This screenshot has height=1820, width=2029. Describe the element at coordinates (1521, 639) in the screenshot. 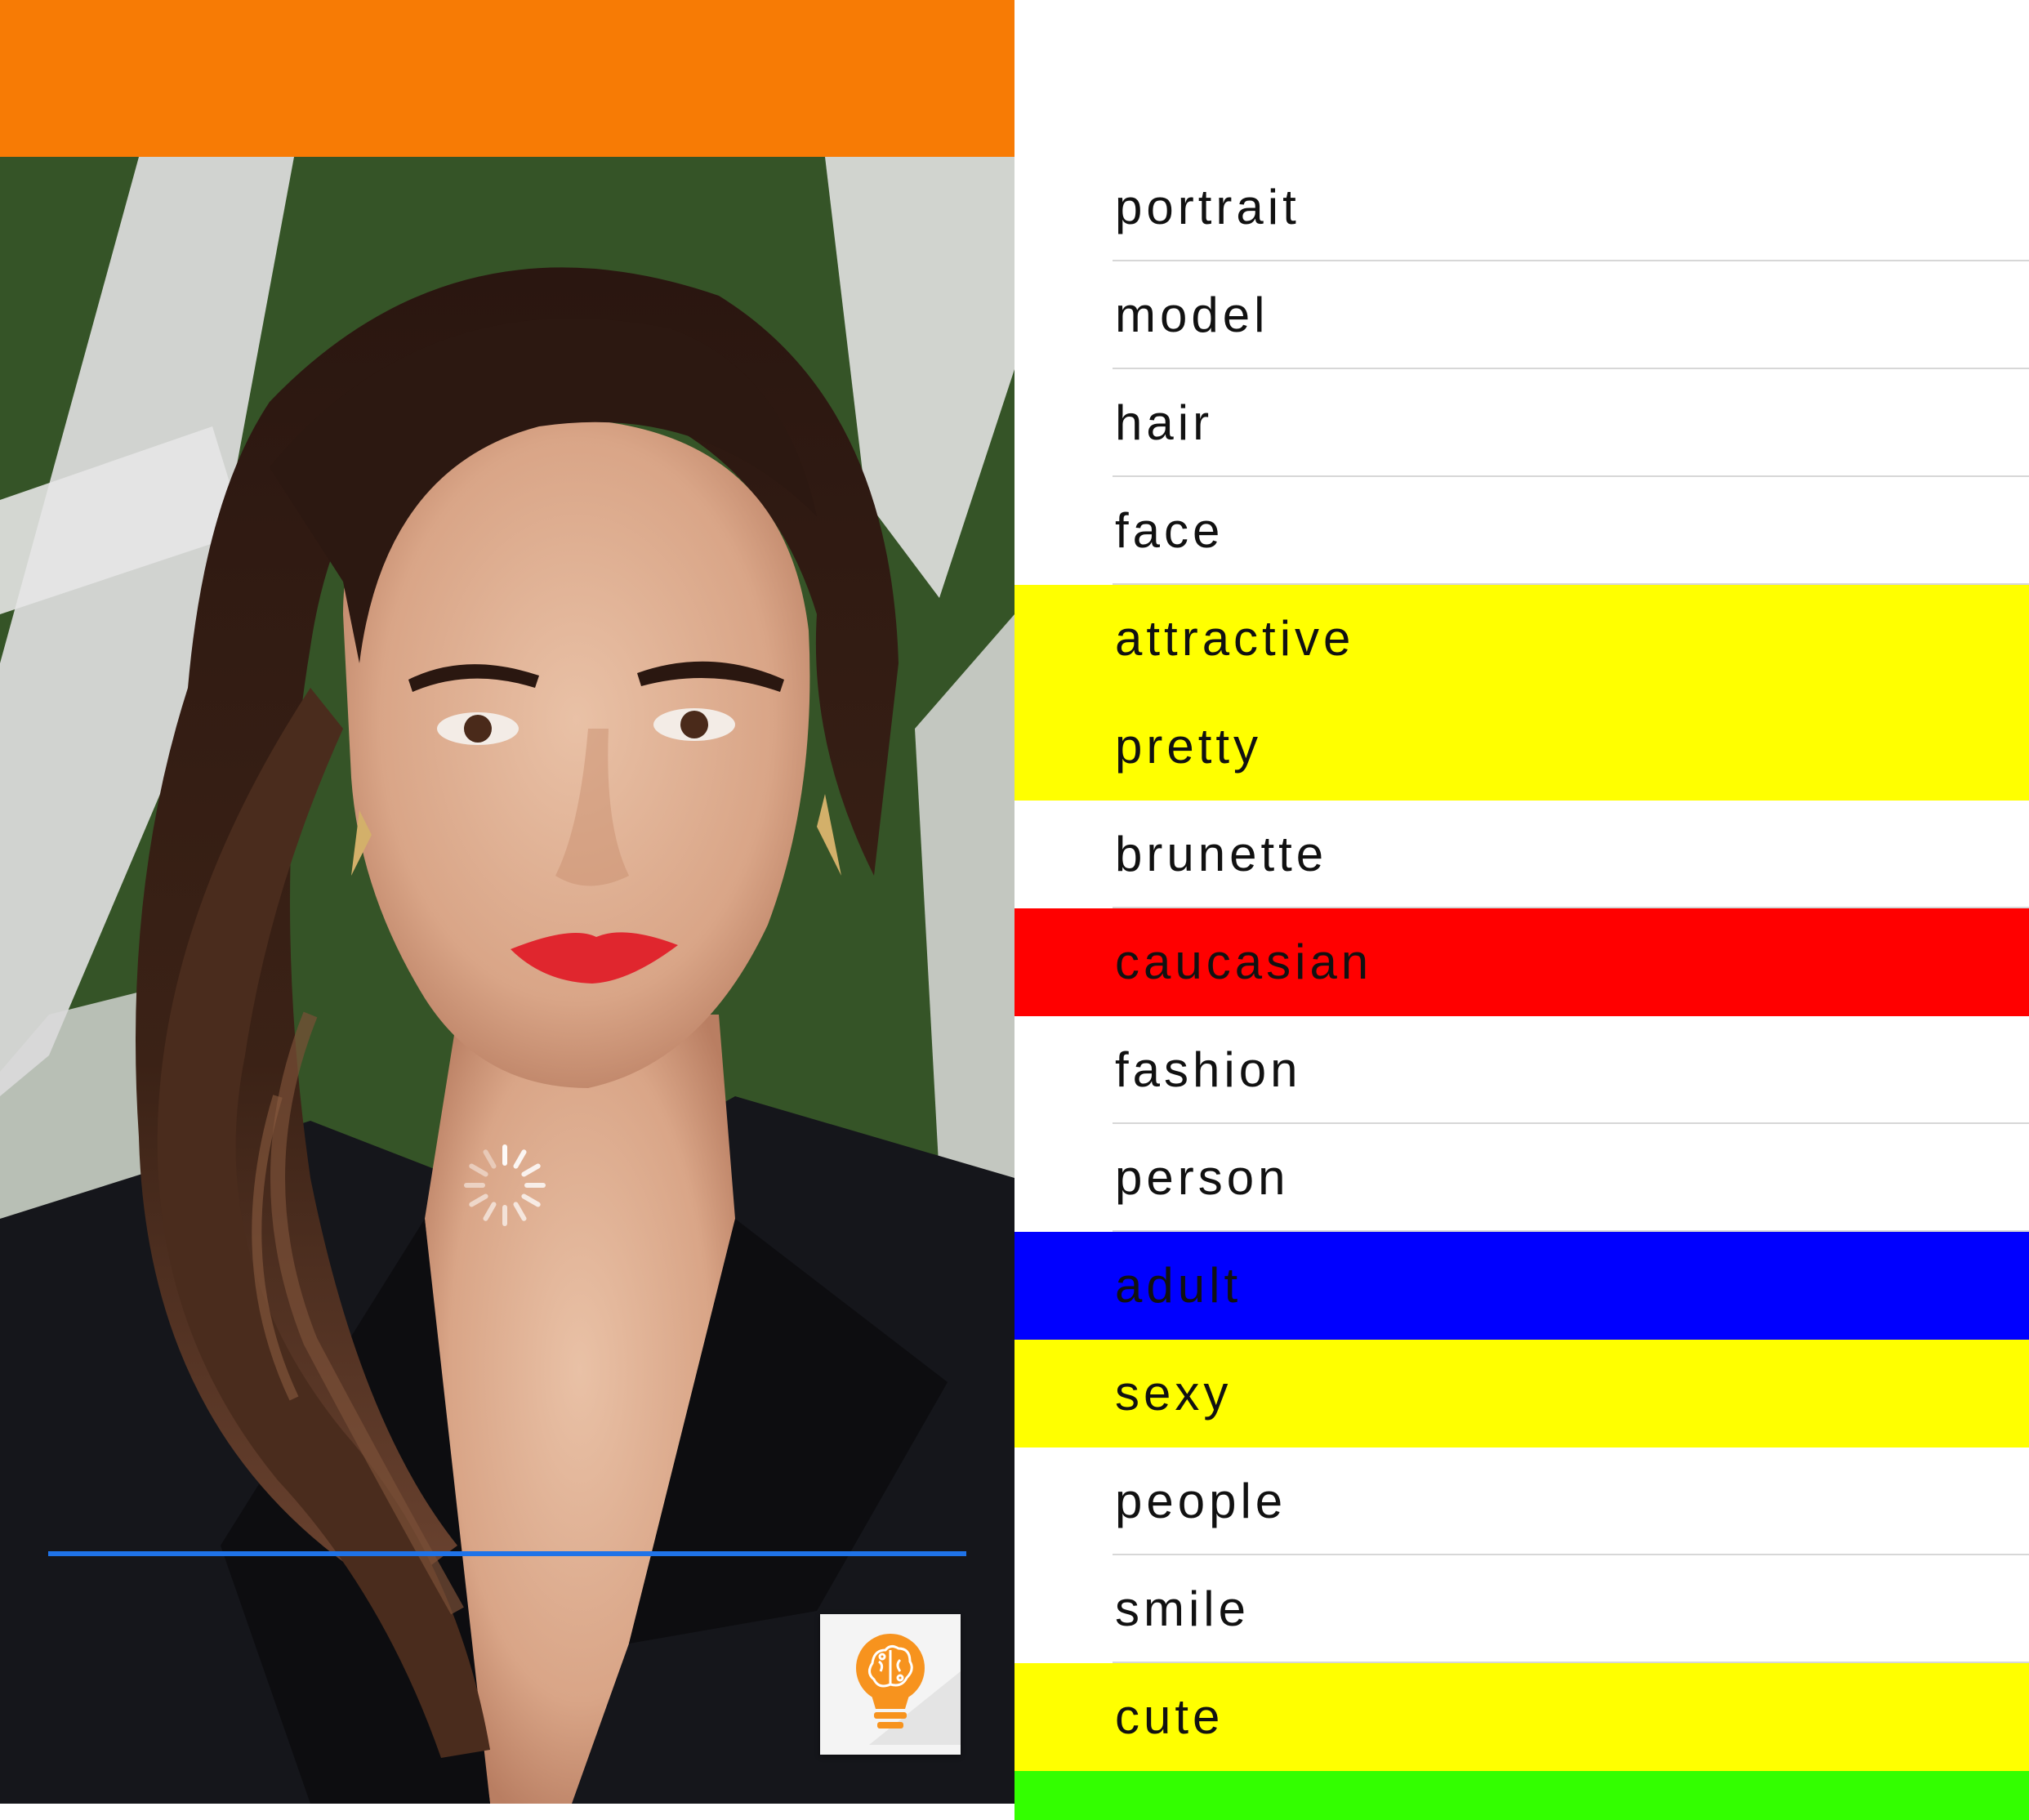

I see `tag-row: attractive` at that location.